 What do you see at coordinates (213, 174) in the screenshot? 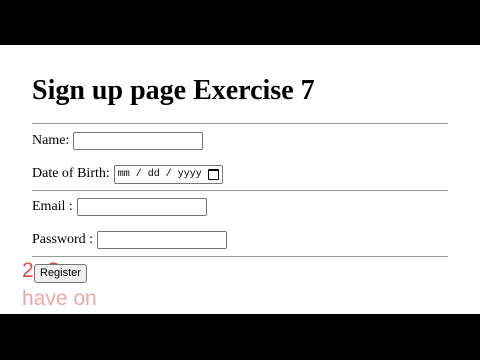
I see `calendar-icon` at bounding box center [213, 174].